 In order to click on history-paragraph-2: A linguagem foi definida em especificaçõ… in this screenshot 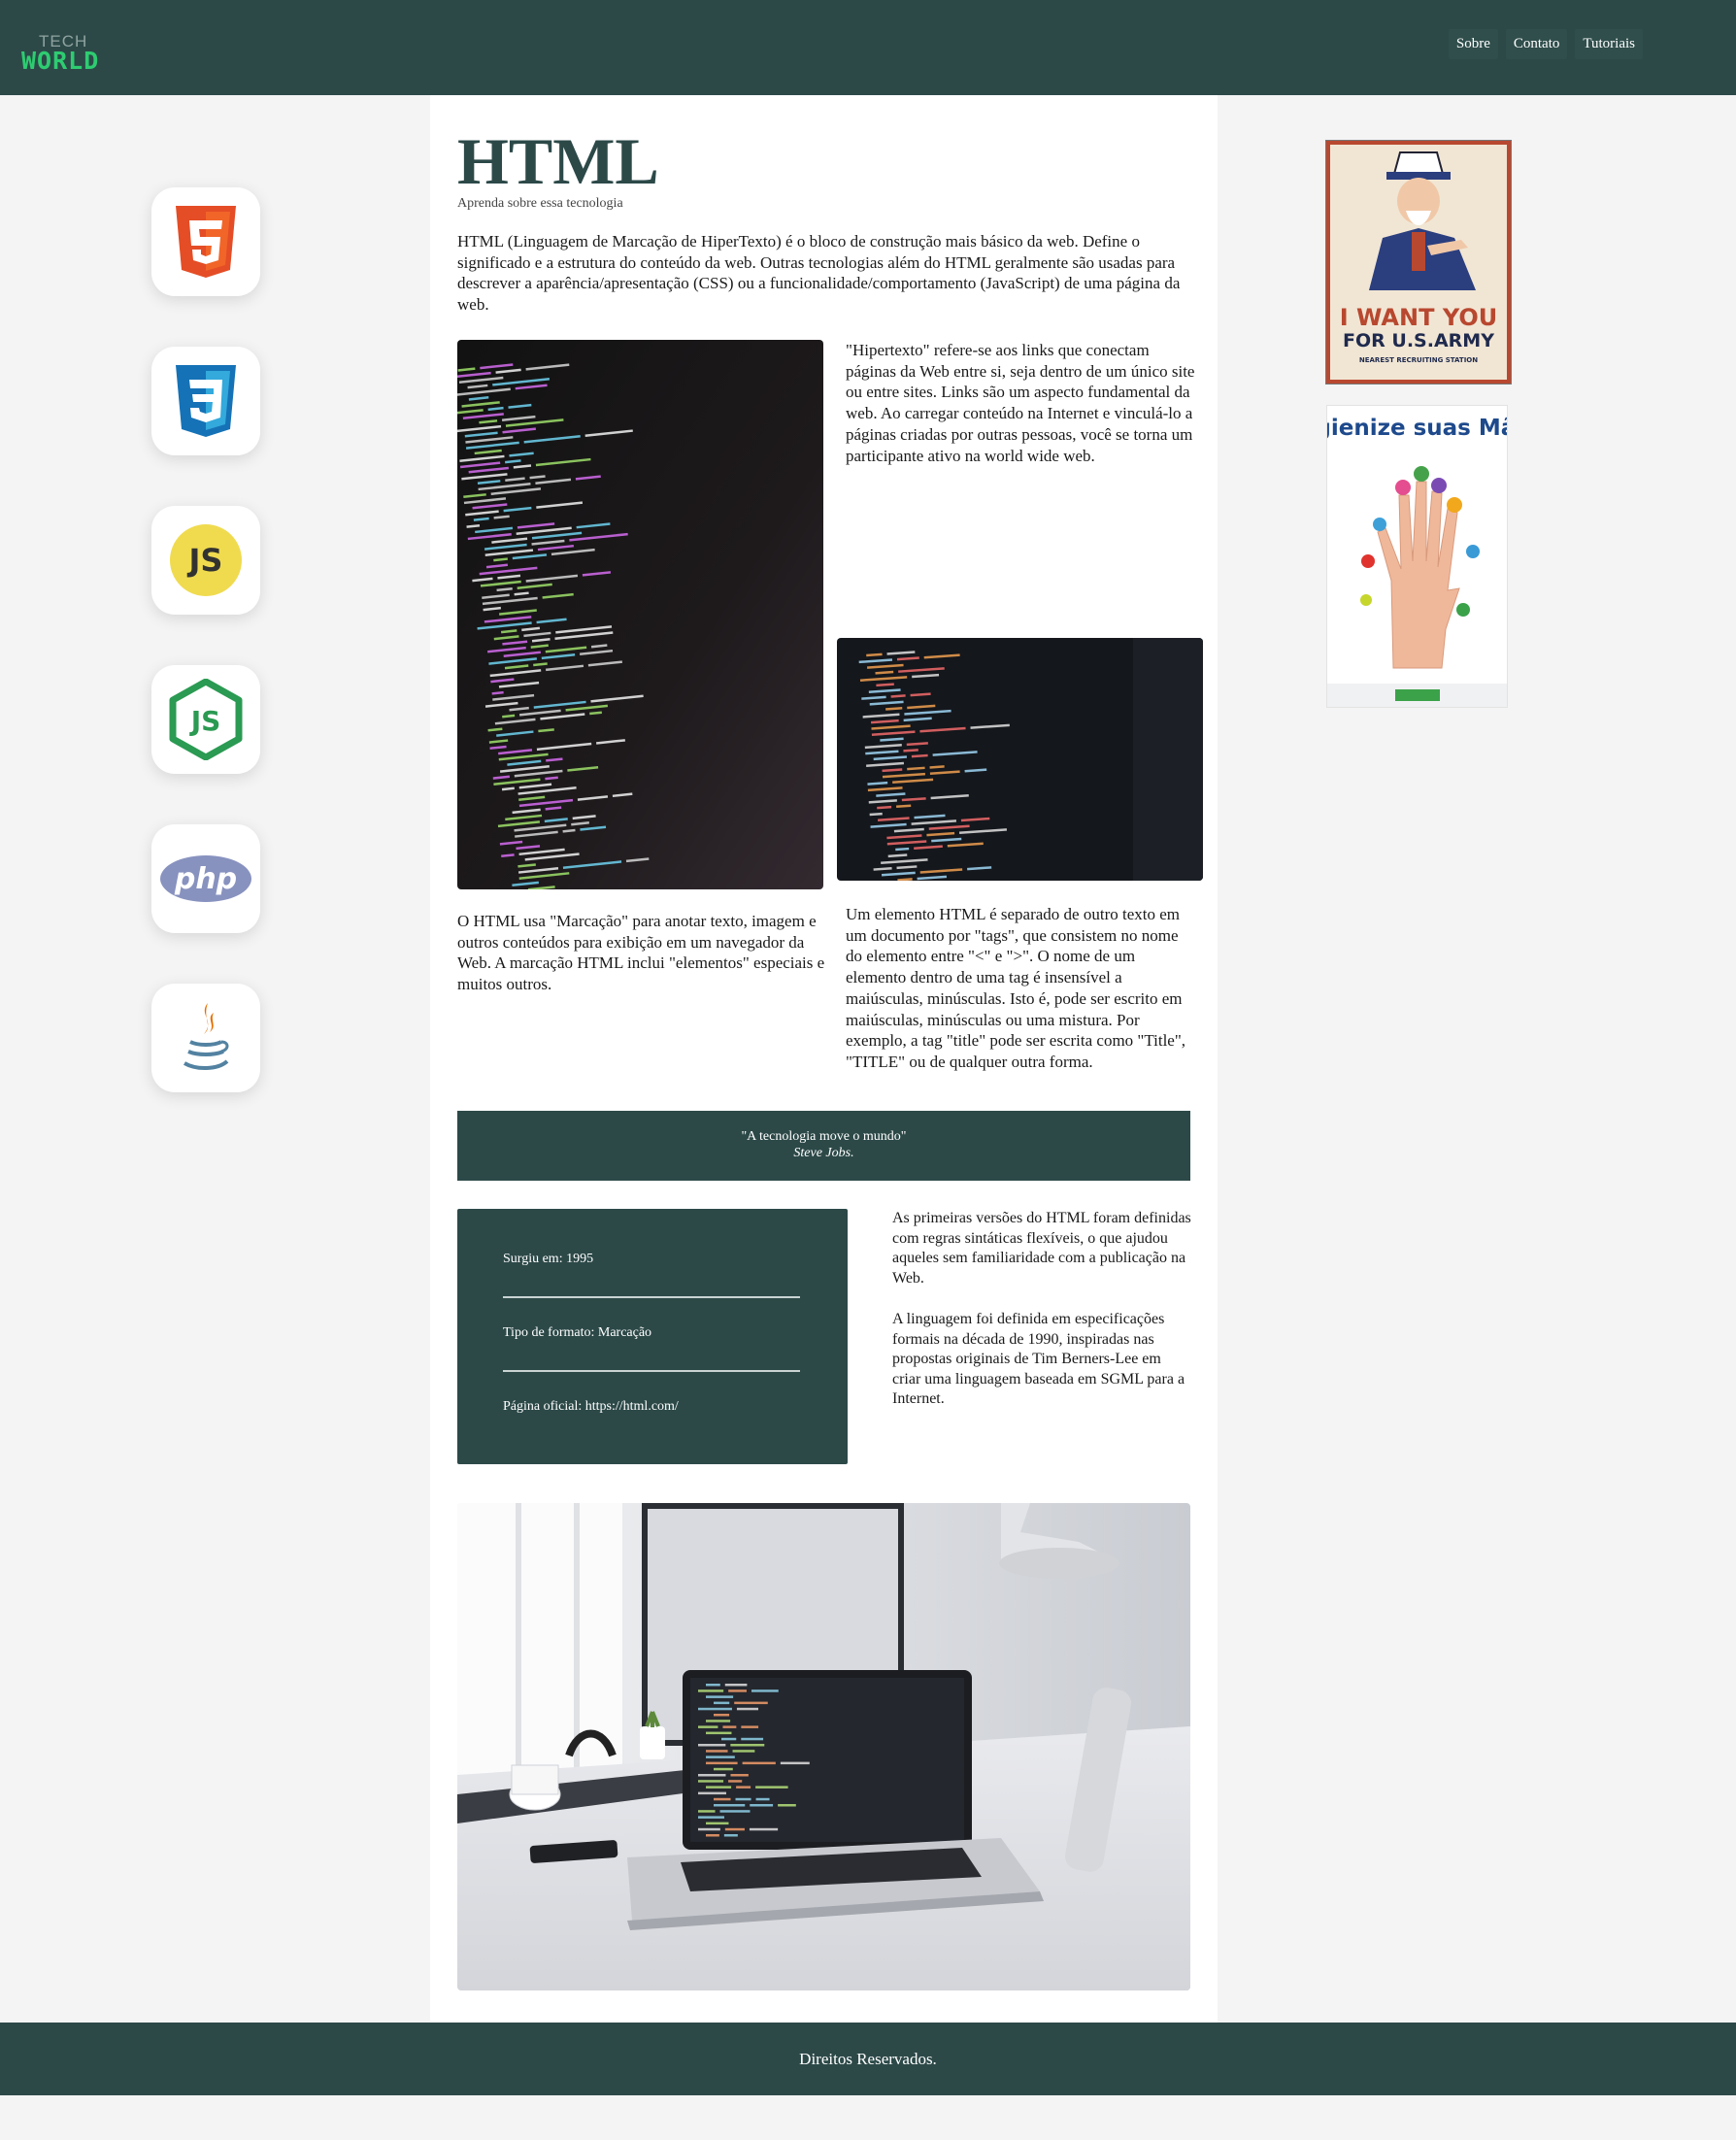, I will do `click(1038, 1359)`.